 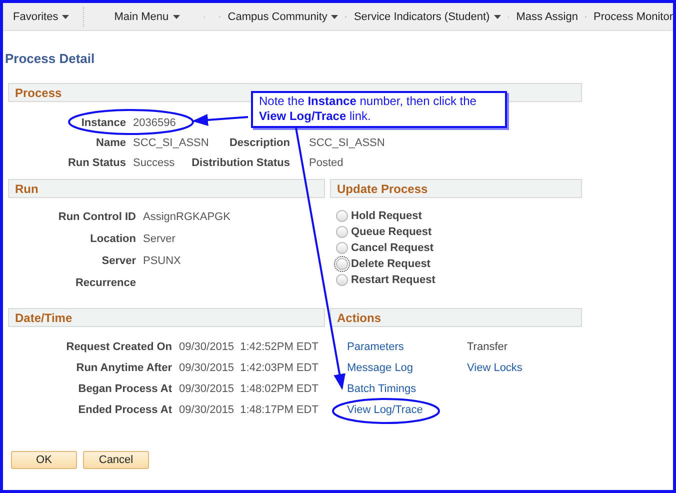 I want to click on radio-option: Delete Request, so click(x=459, y=264).